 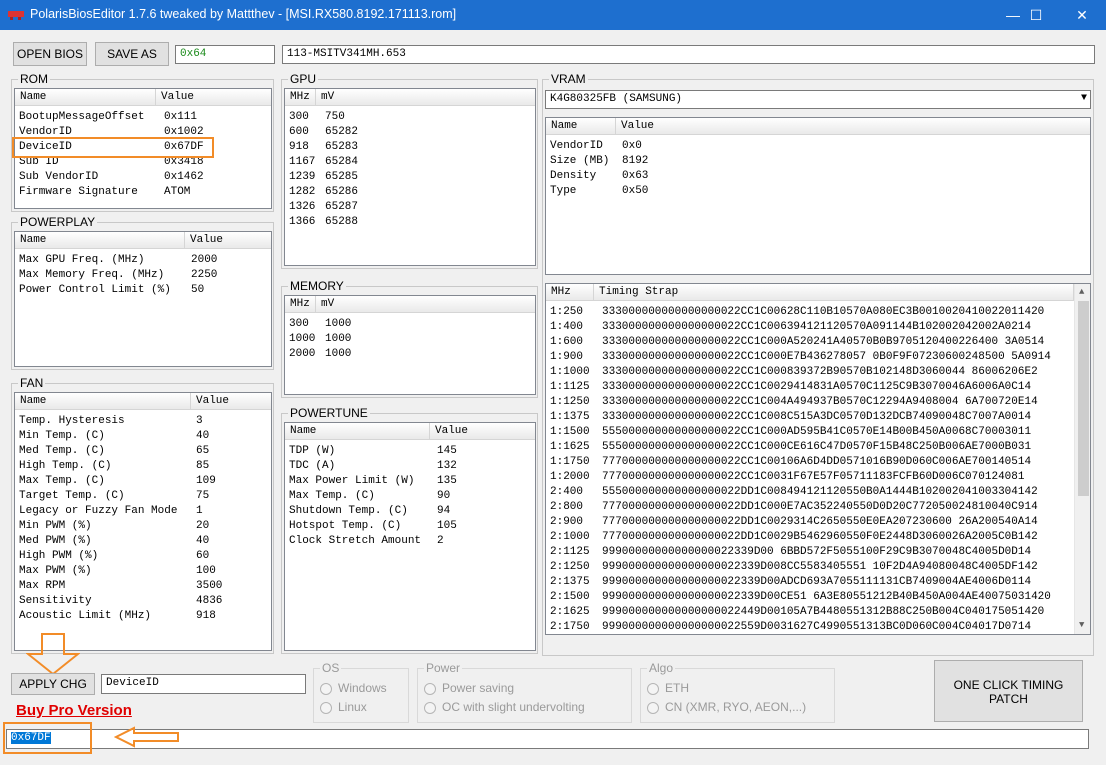 I want to click on vram-col-value: Value, so click(x=853, y=126).